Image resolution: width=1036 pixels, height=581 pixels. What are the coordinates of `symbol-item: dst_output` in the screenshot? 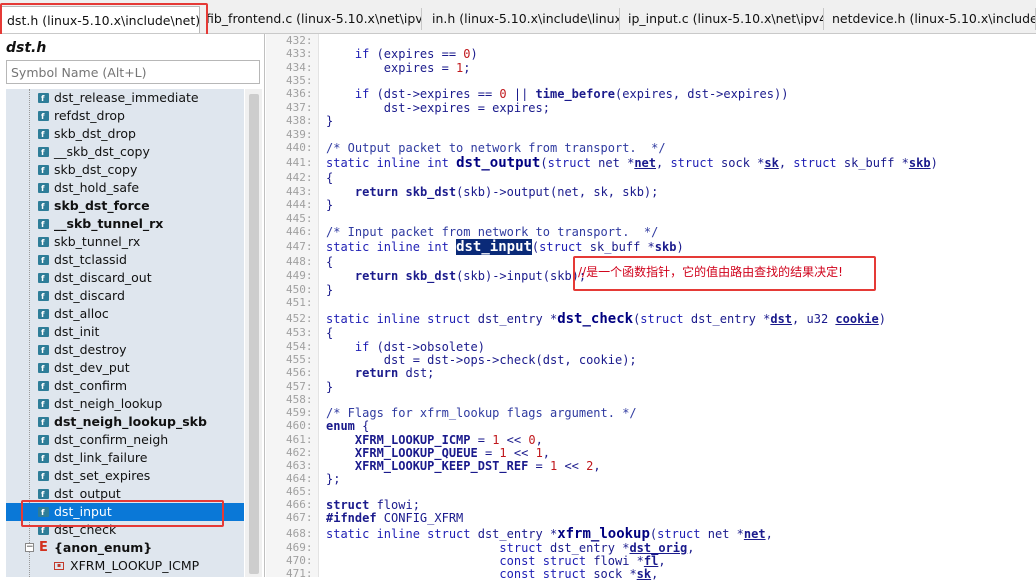 It's located at (125, 494).